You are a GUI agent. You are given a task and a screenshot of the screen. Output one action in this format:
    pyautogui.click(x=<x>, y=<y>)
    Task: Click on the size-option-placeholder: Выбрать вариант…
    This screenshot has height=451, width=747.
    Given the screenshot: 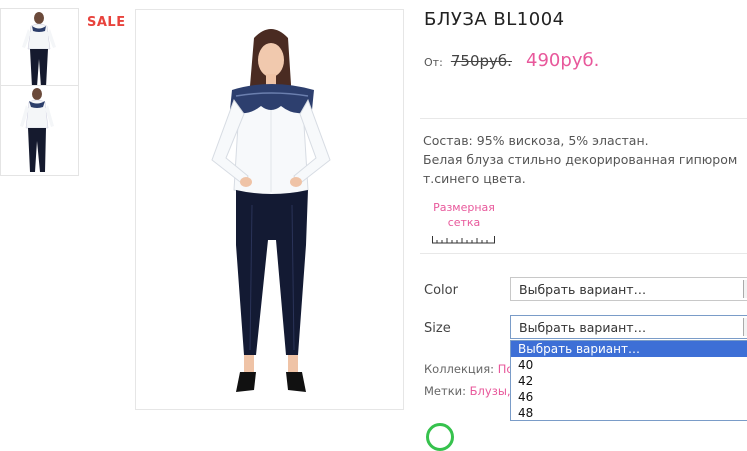 What is the action you would take?
    pyautogui.click(x=629, y=349)
    